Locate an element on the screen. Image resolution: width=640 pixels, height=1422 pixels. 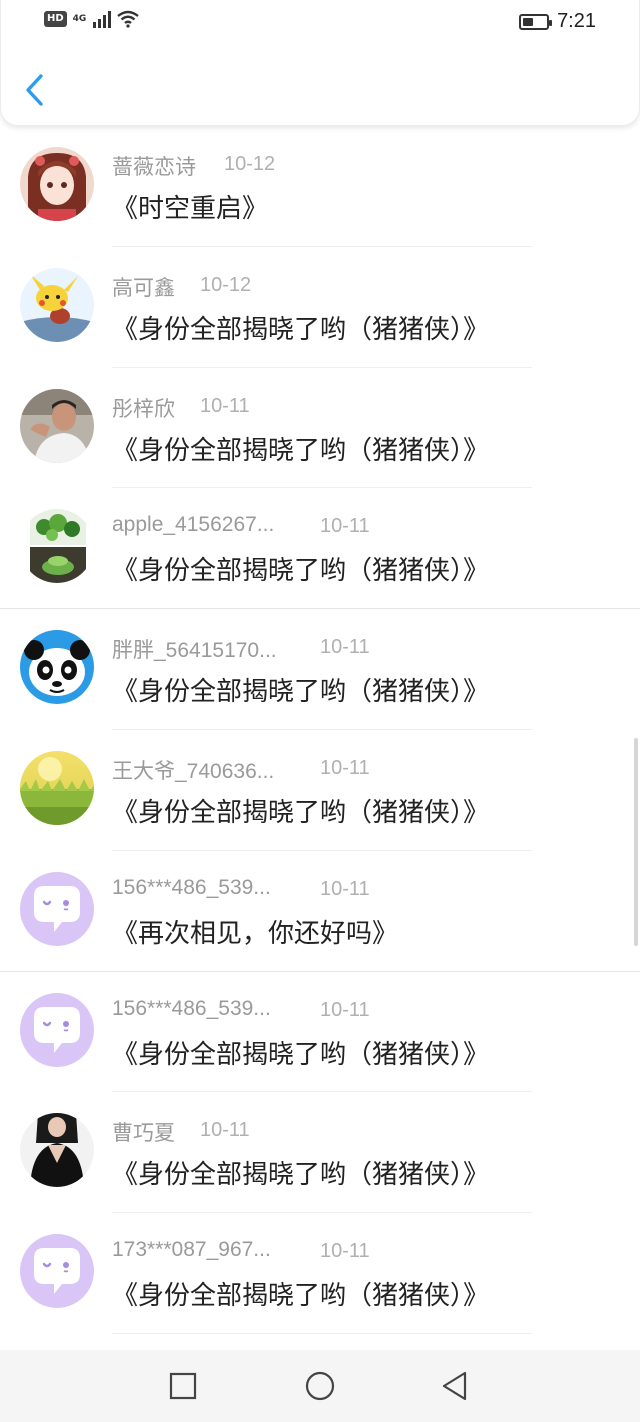
user-name: 蔷薇恋诗 is located at coordinates (154, 167).